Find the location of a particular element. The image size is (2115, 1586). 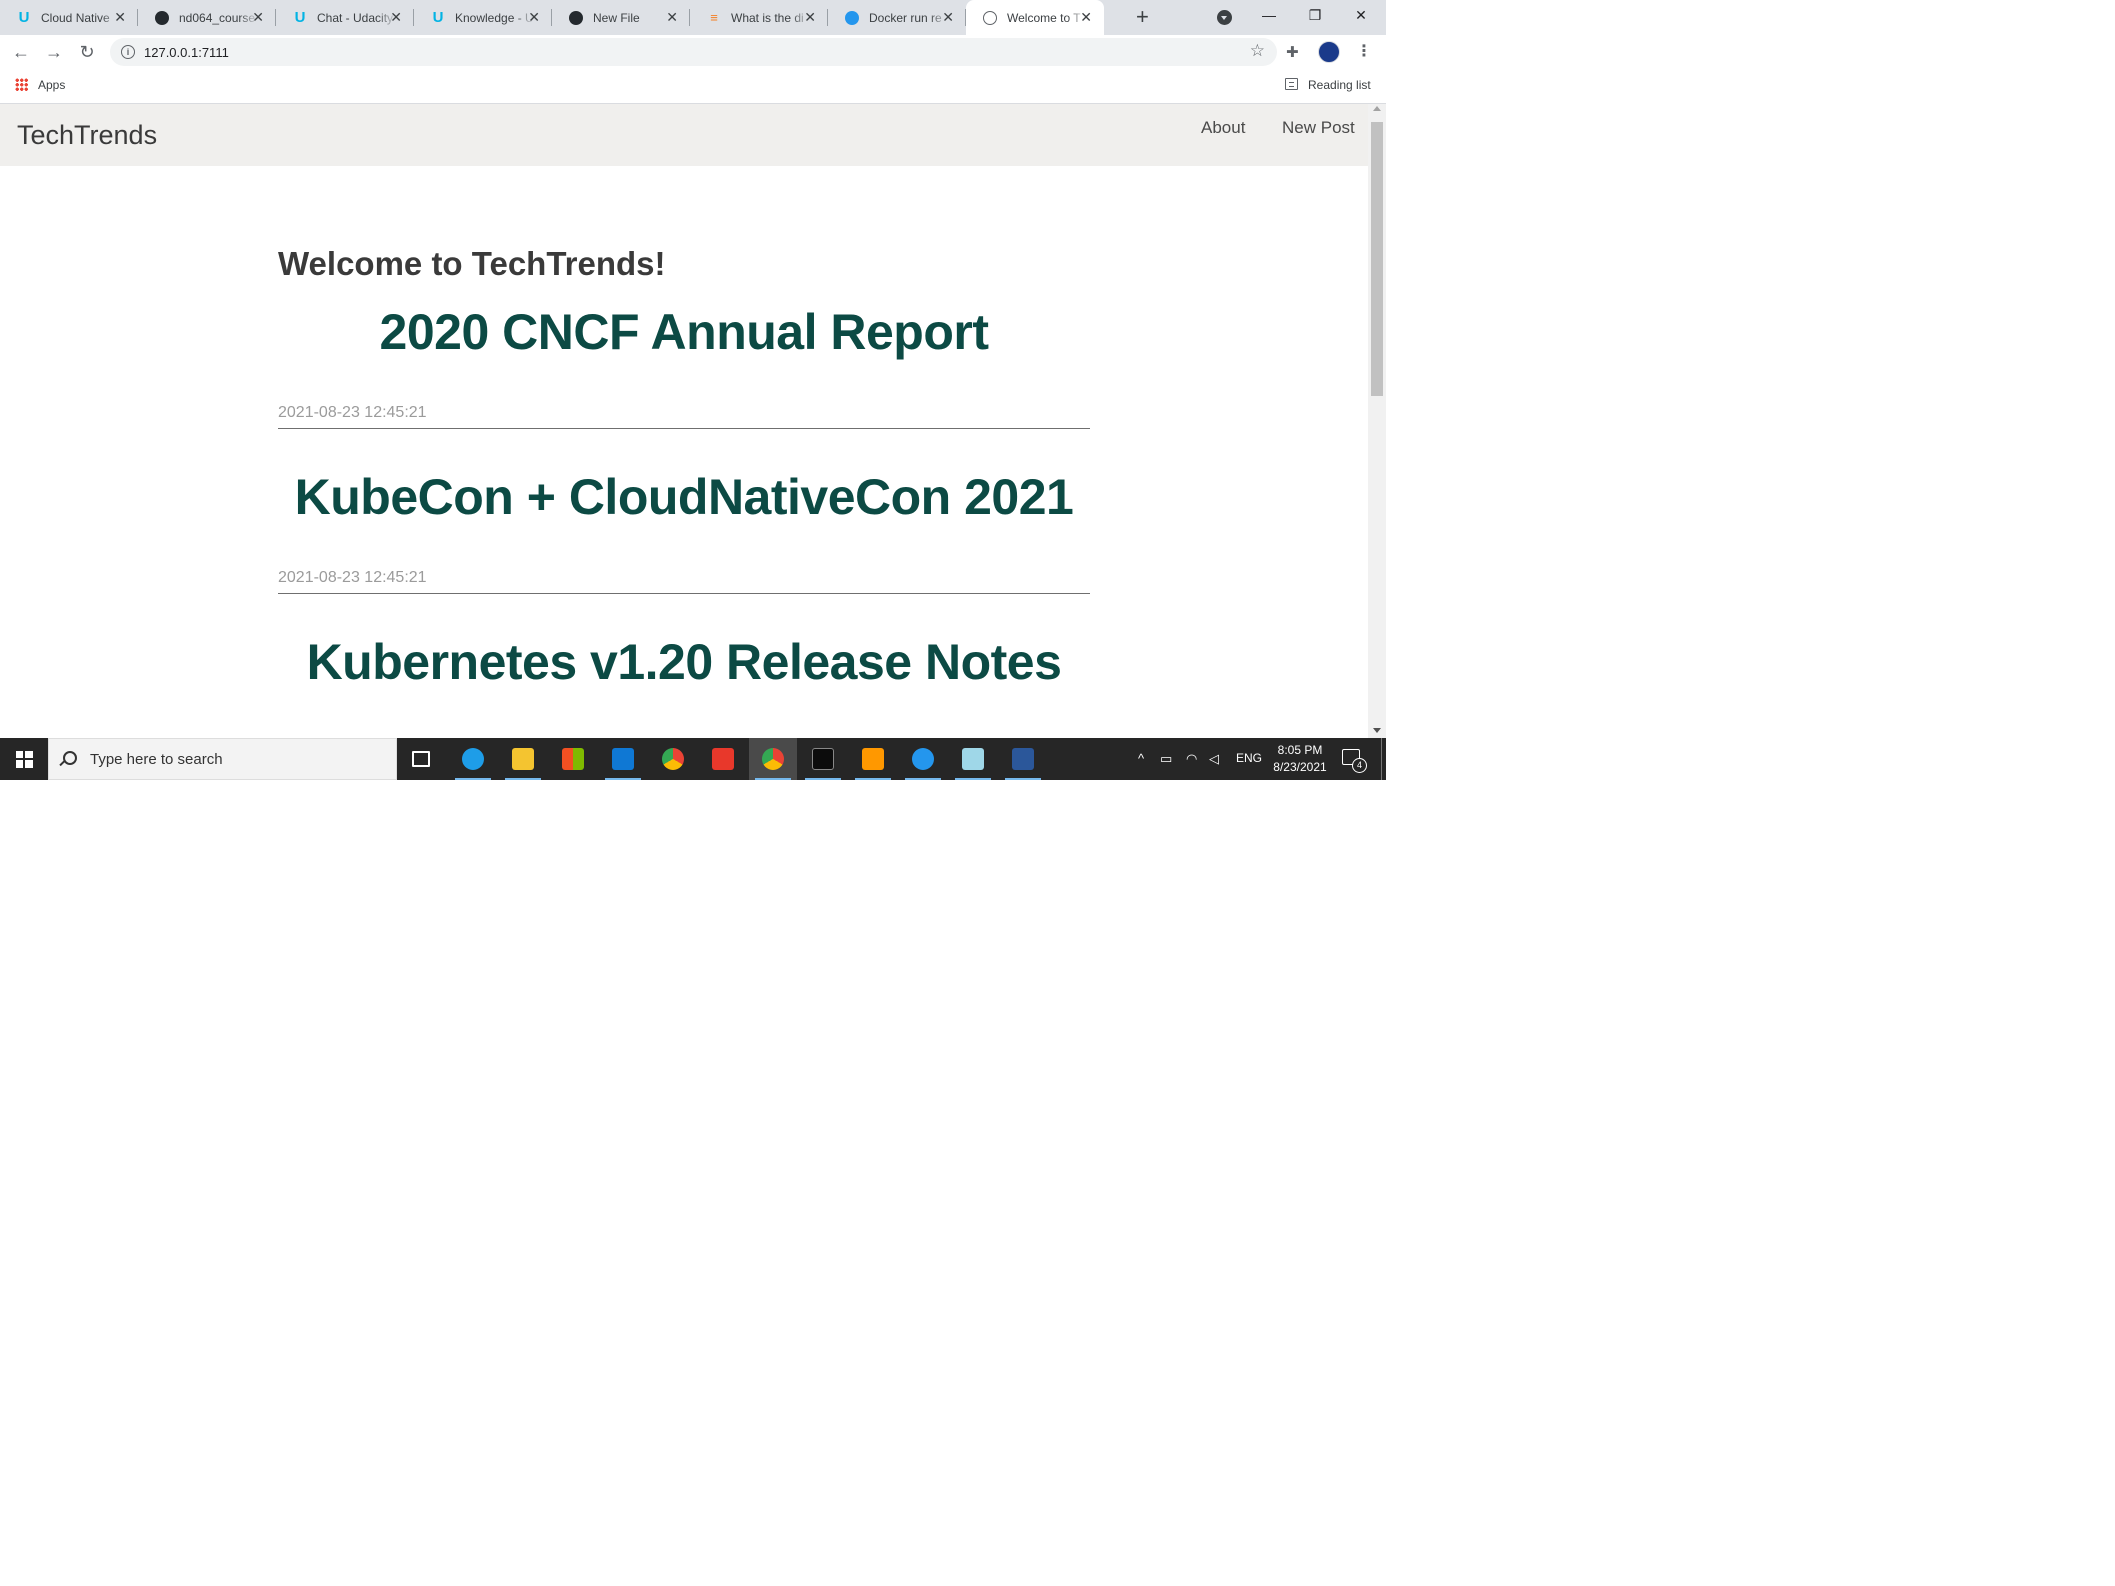

browser-tab: nd064_course ✕ is located at coordinates (207, 17).